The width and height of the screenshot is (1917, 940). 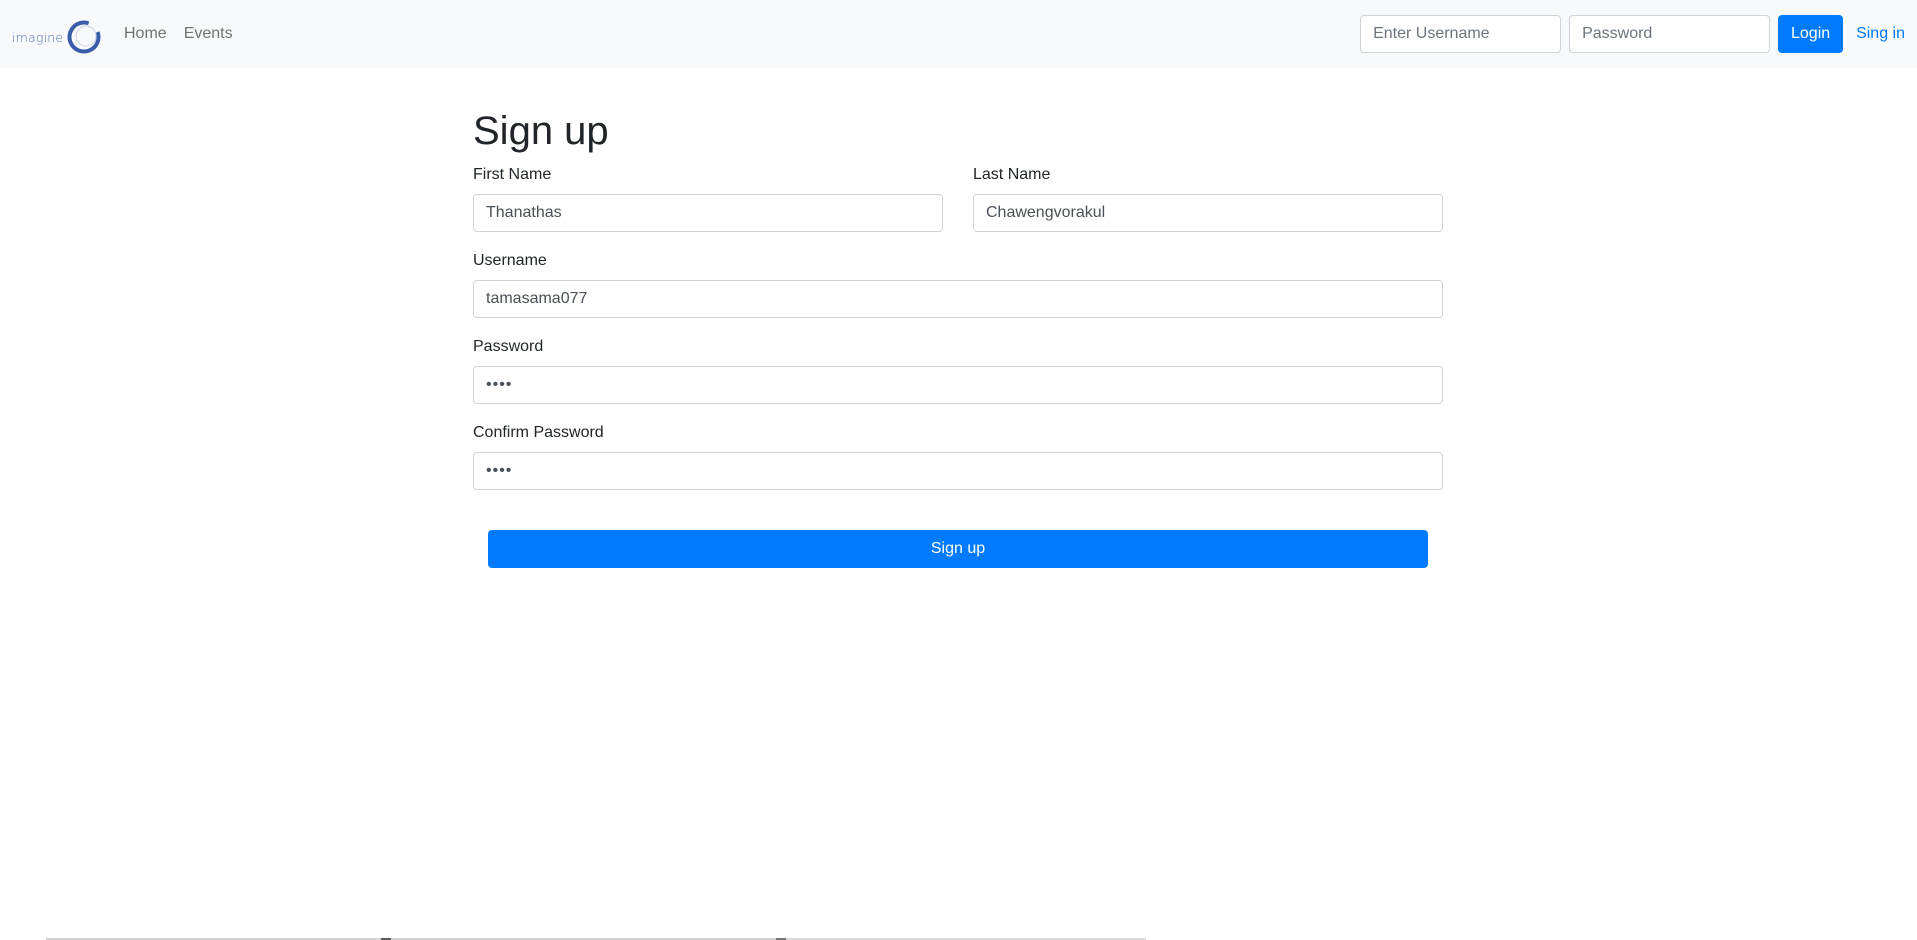 What do you see at coordinates (84, 37) in the screenshot?
I see `ring-logo-icon` at bounding box center [84, 37].